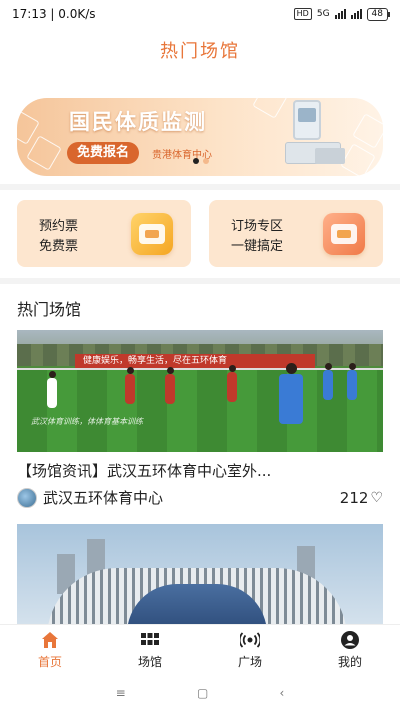 The height and width of the screenshot is (711, 400). I want to click on page-title: 热门场馆, so click(200, 51).